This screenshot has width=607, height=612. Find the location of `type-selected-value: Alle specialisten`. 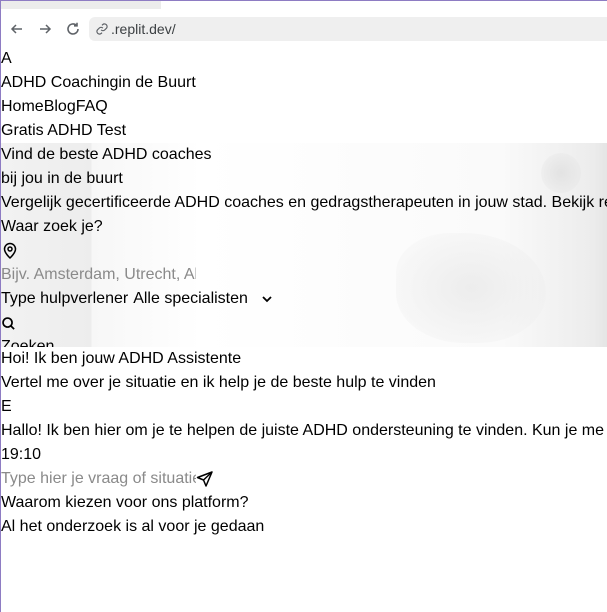

type-selected-value: Alle specialisten is located at coordinates (190, 298).